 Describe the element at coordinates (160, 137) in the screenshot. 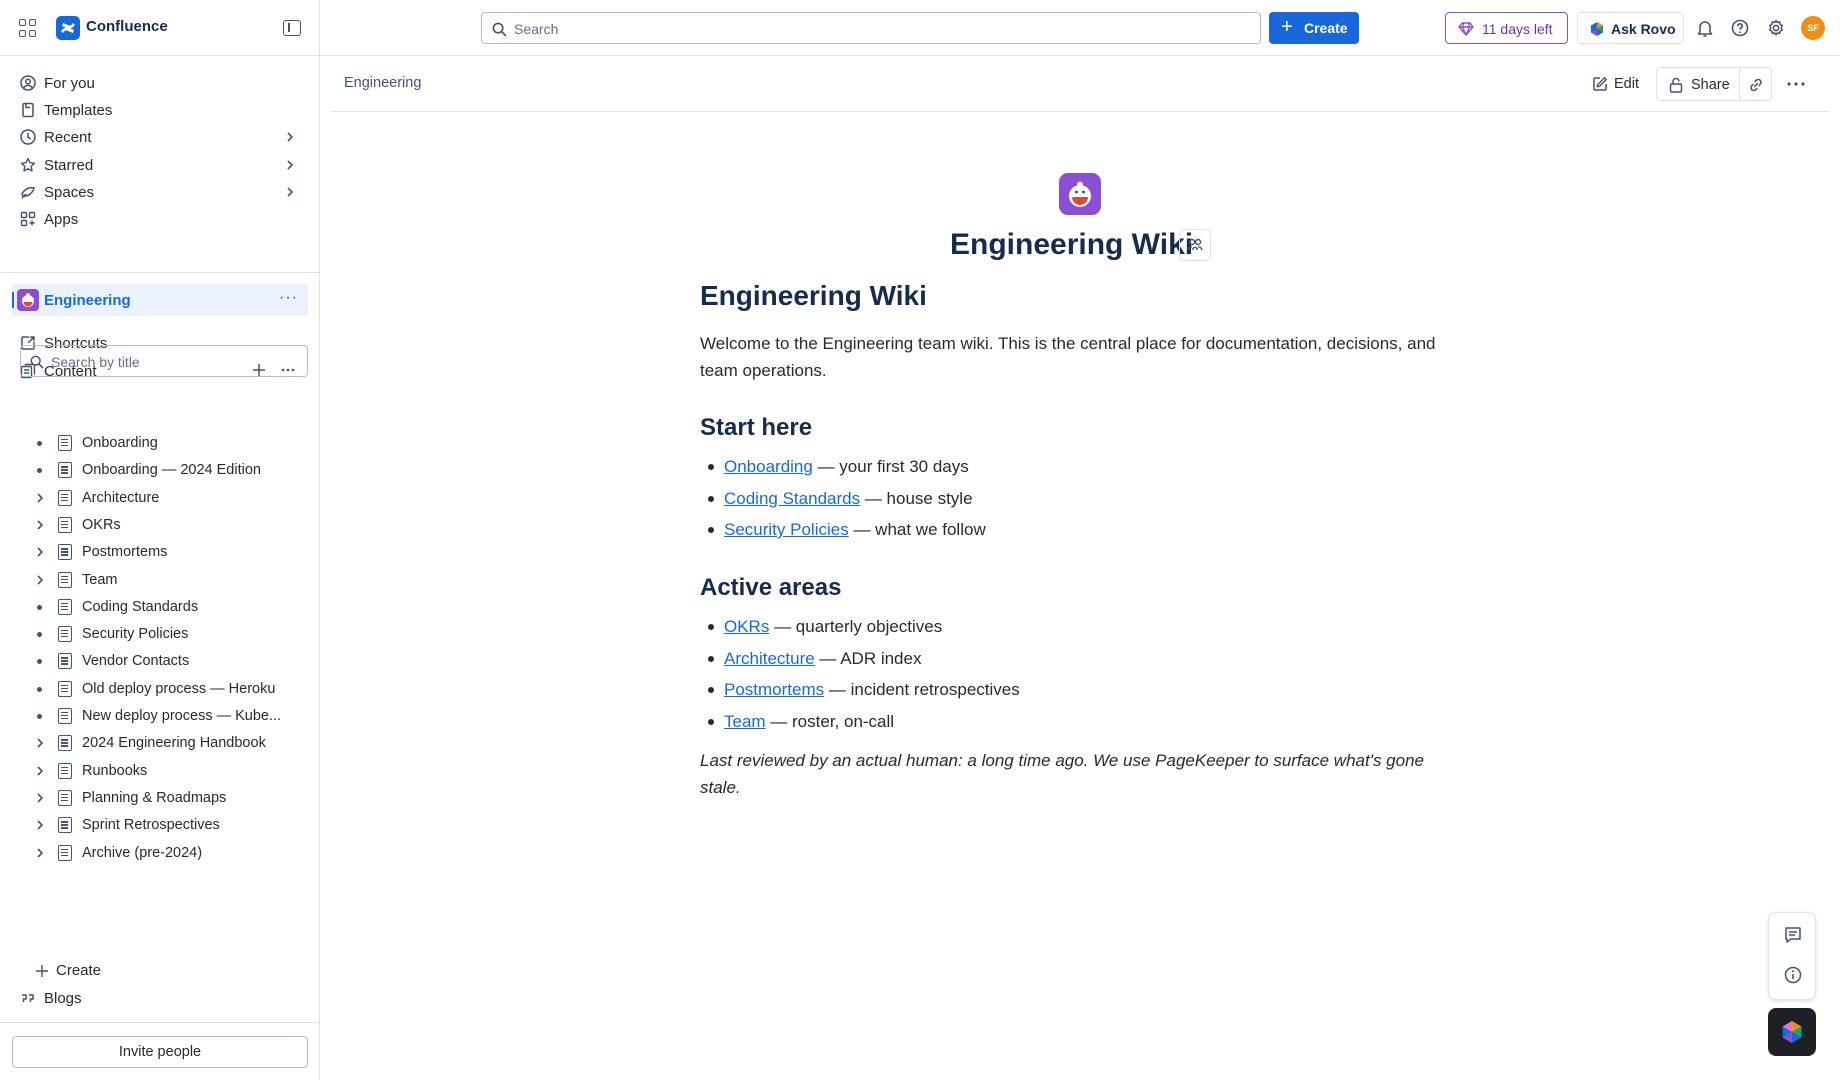

I see `sidebar-item-recent: Recent` at that location.